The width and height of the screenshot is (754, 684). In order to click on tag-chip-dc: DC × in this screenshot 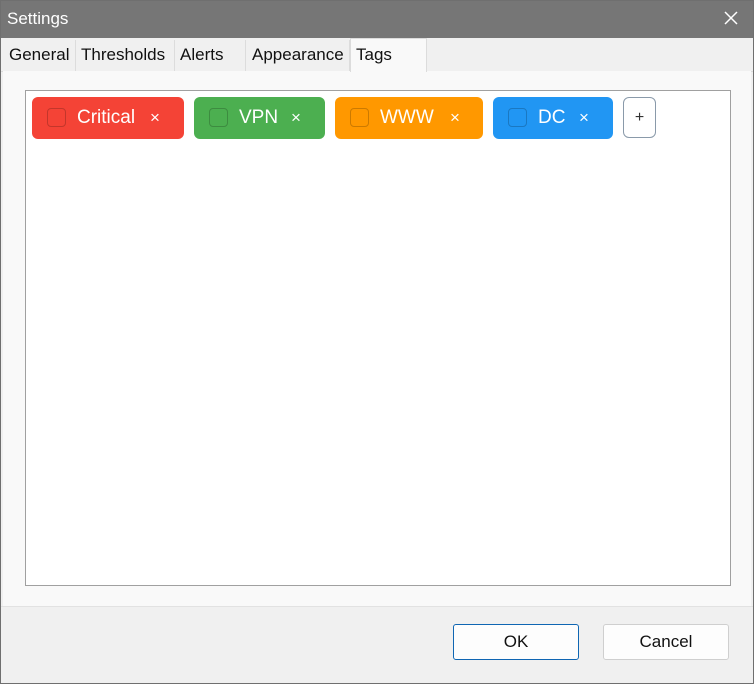, I will do `click(553, 118)`.